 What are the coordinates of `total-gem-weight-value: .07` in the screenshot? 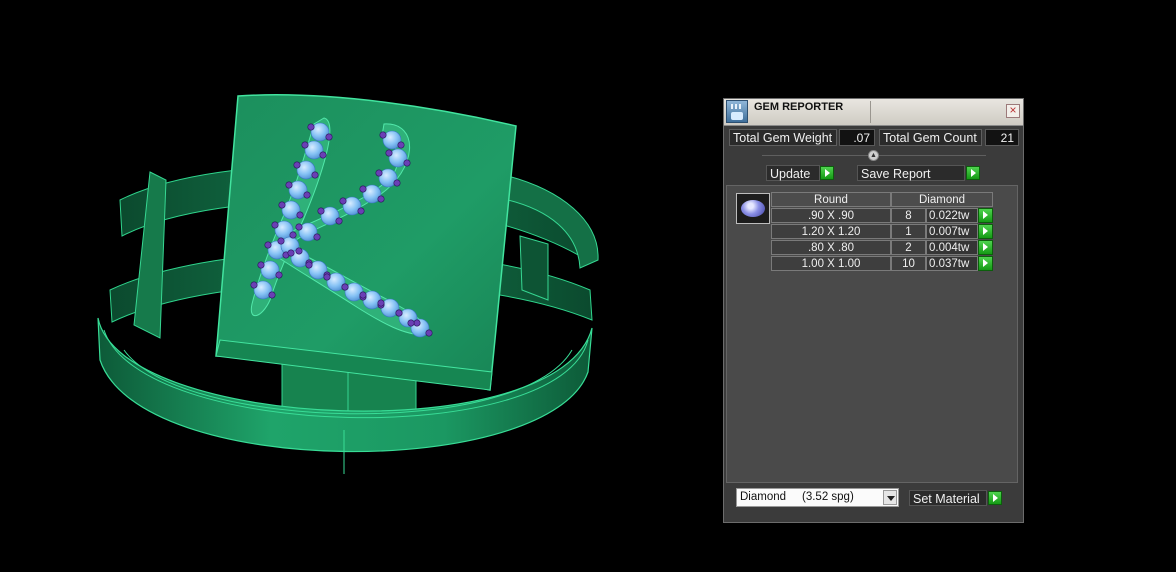 It's located at (857, 137).